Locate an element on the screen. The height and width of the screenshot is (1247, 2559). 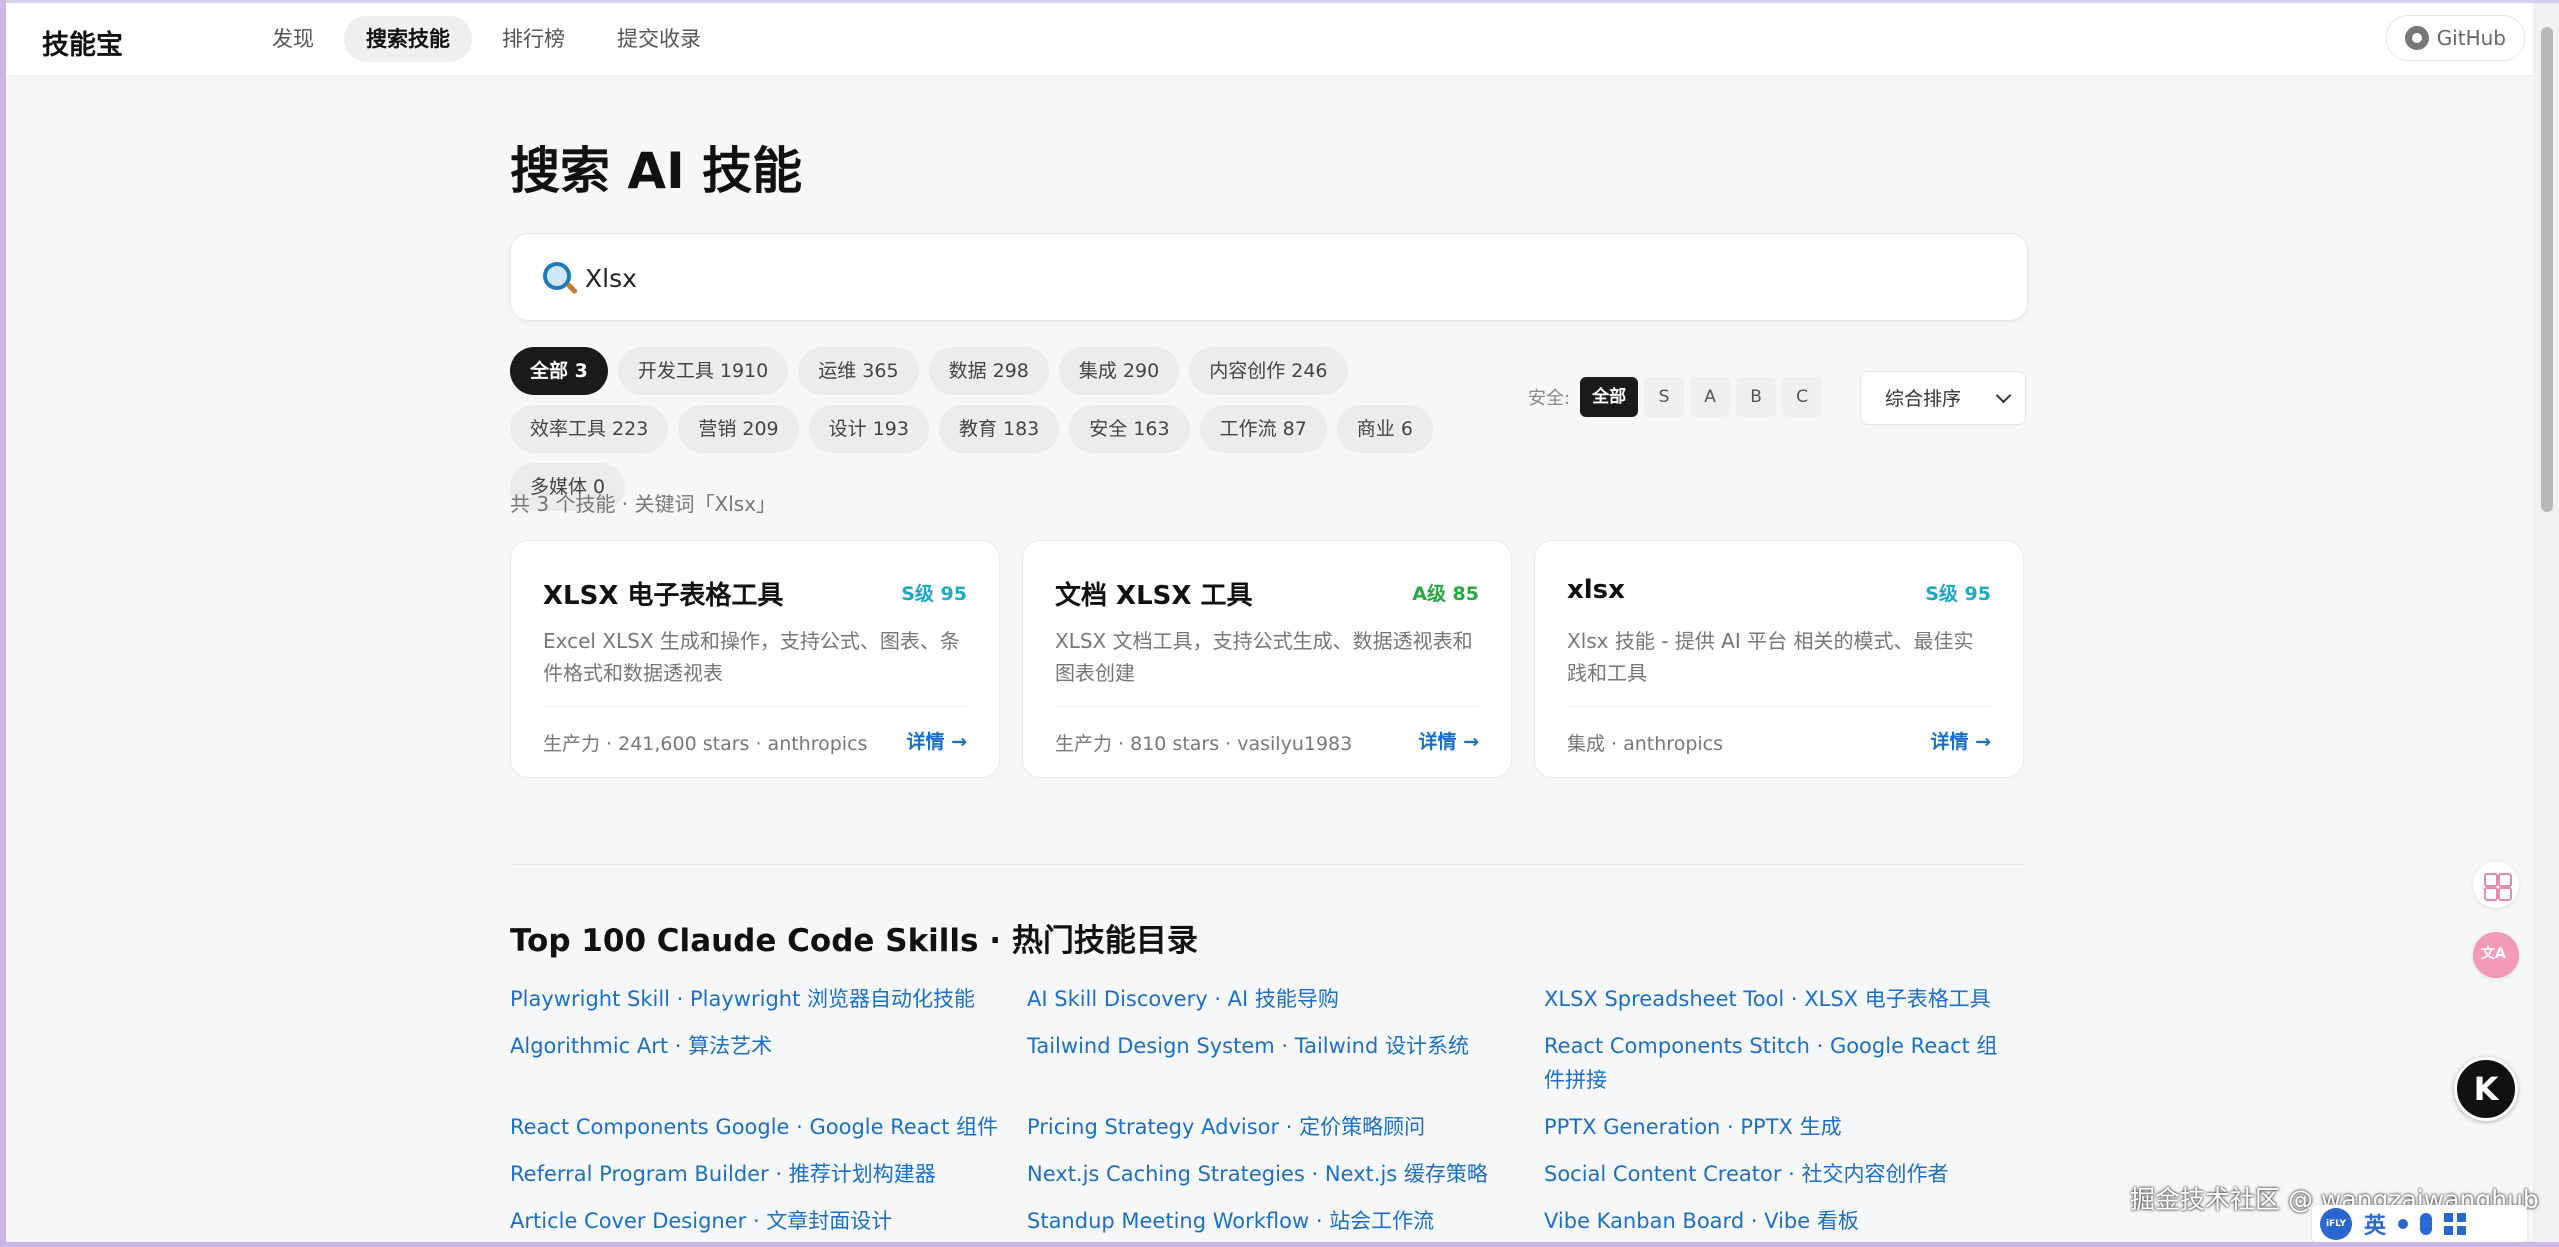
github-icon is located at coordinates (2416, 38).